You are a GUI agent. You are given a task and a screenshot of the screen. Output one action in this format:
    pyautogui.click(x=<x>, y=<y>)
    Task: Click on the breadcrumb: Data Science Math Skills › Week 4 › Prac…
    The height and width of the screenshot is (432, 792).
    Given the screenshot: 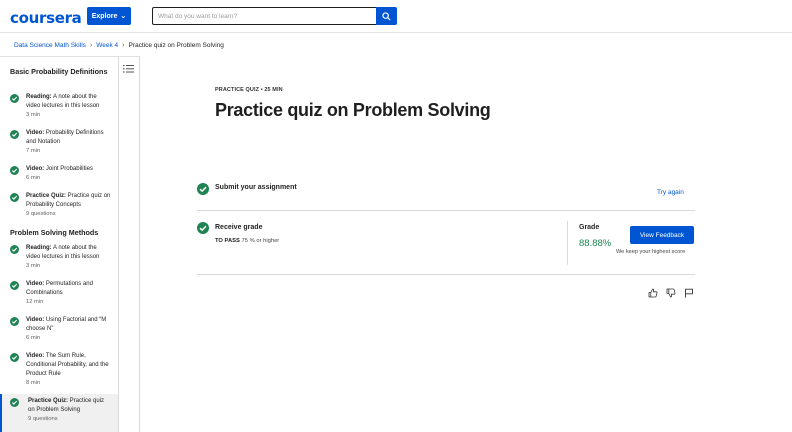 What is the action you would take?
    pyautogui.click(x=119, y=45)
    